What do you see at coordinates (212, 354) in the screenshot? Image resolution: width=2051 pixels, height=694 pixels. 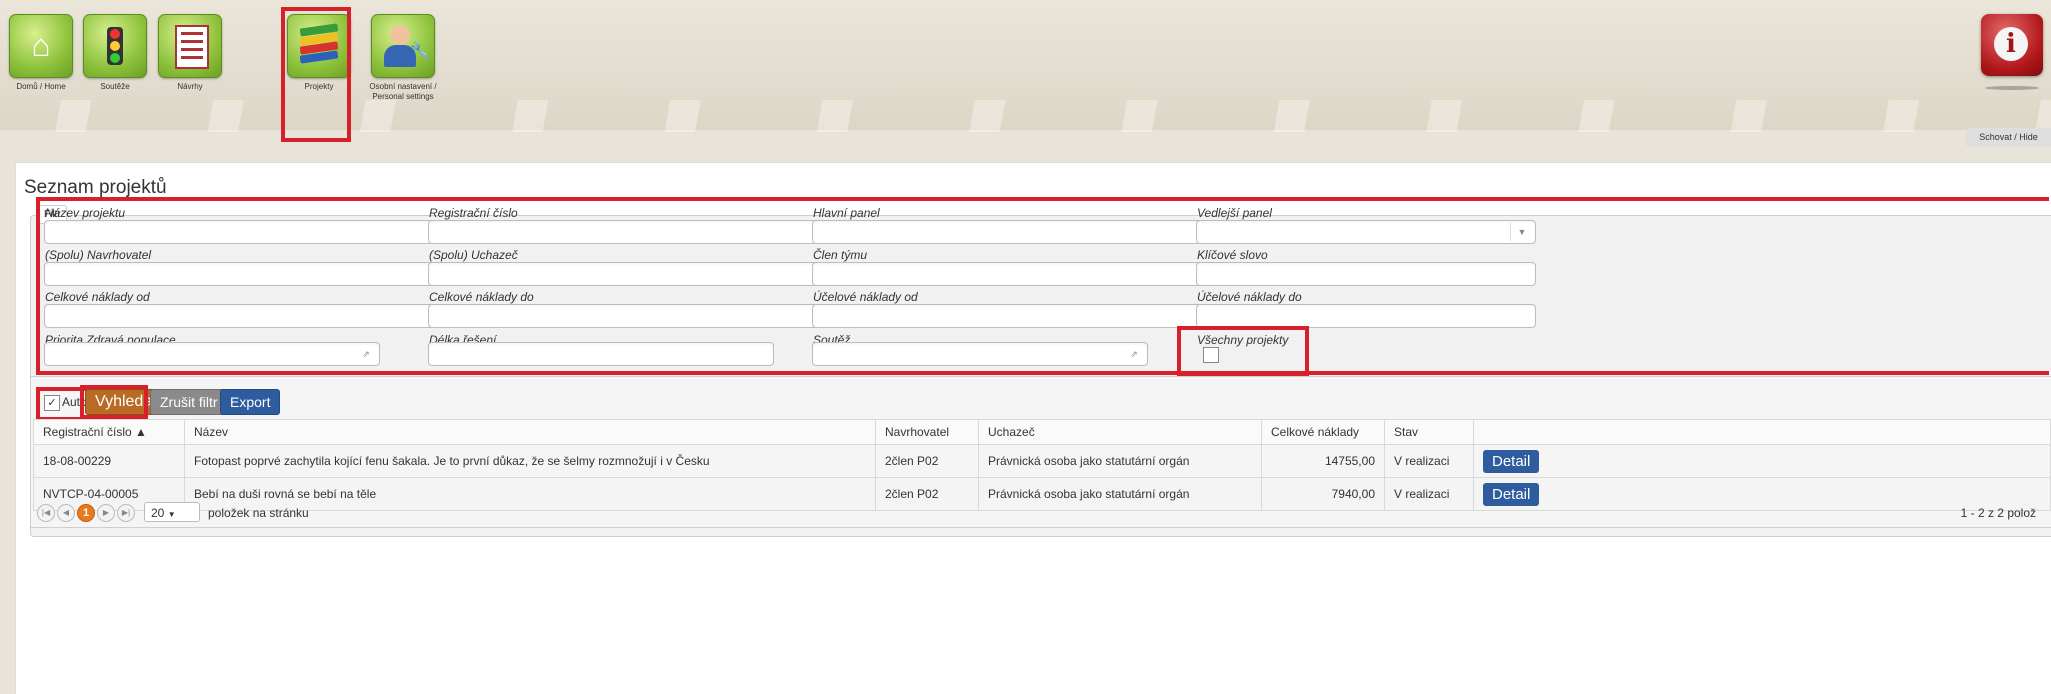 I see `priorita-input: ⇗` at bounding box center [212, 354].